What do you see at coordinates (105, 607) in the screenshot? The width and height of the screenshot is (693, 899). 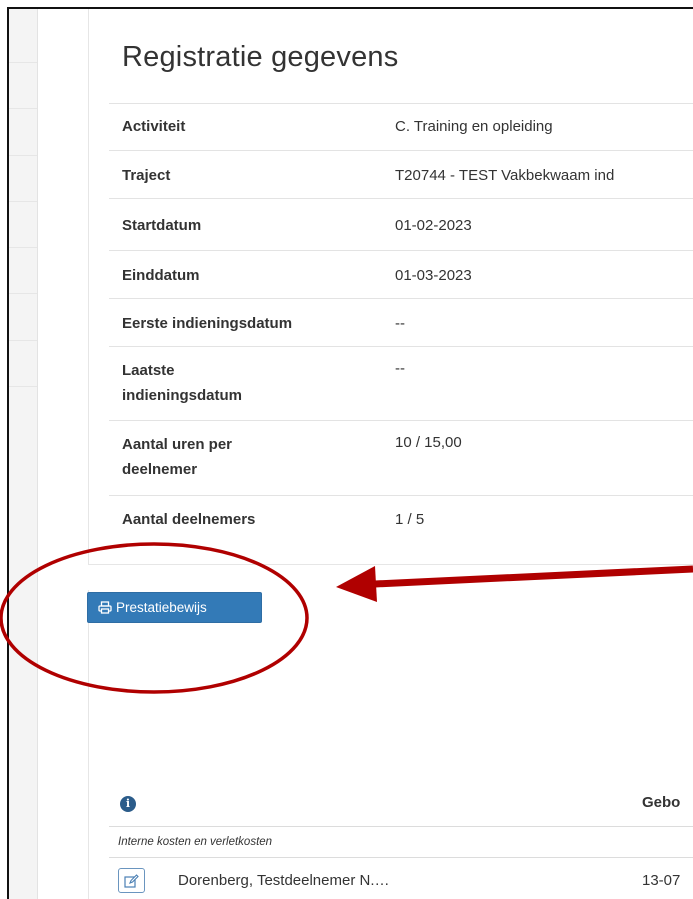 I see `print-icon` at bounding box center [105, 607].